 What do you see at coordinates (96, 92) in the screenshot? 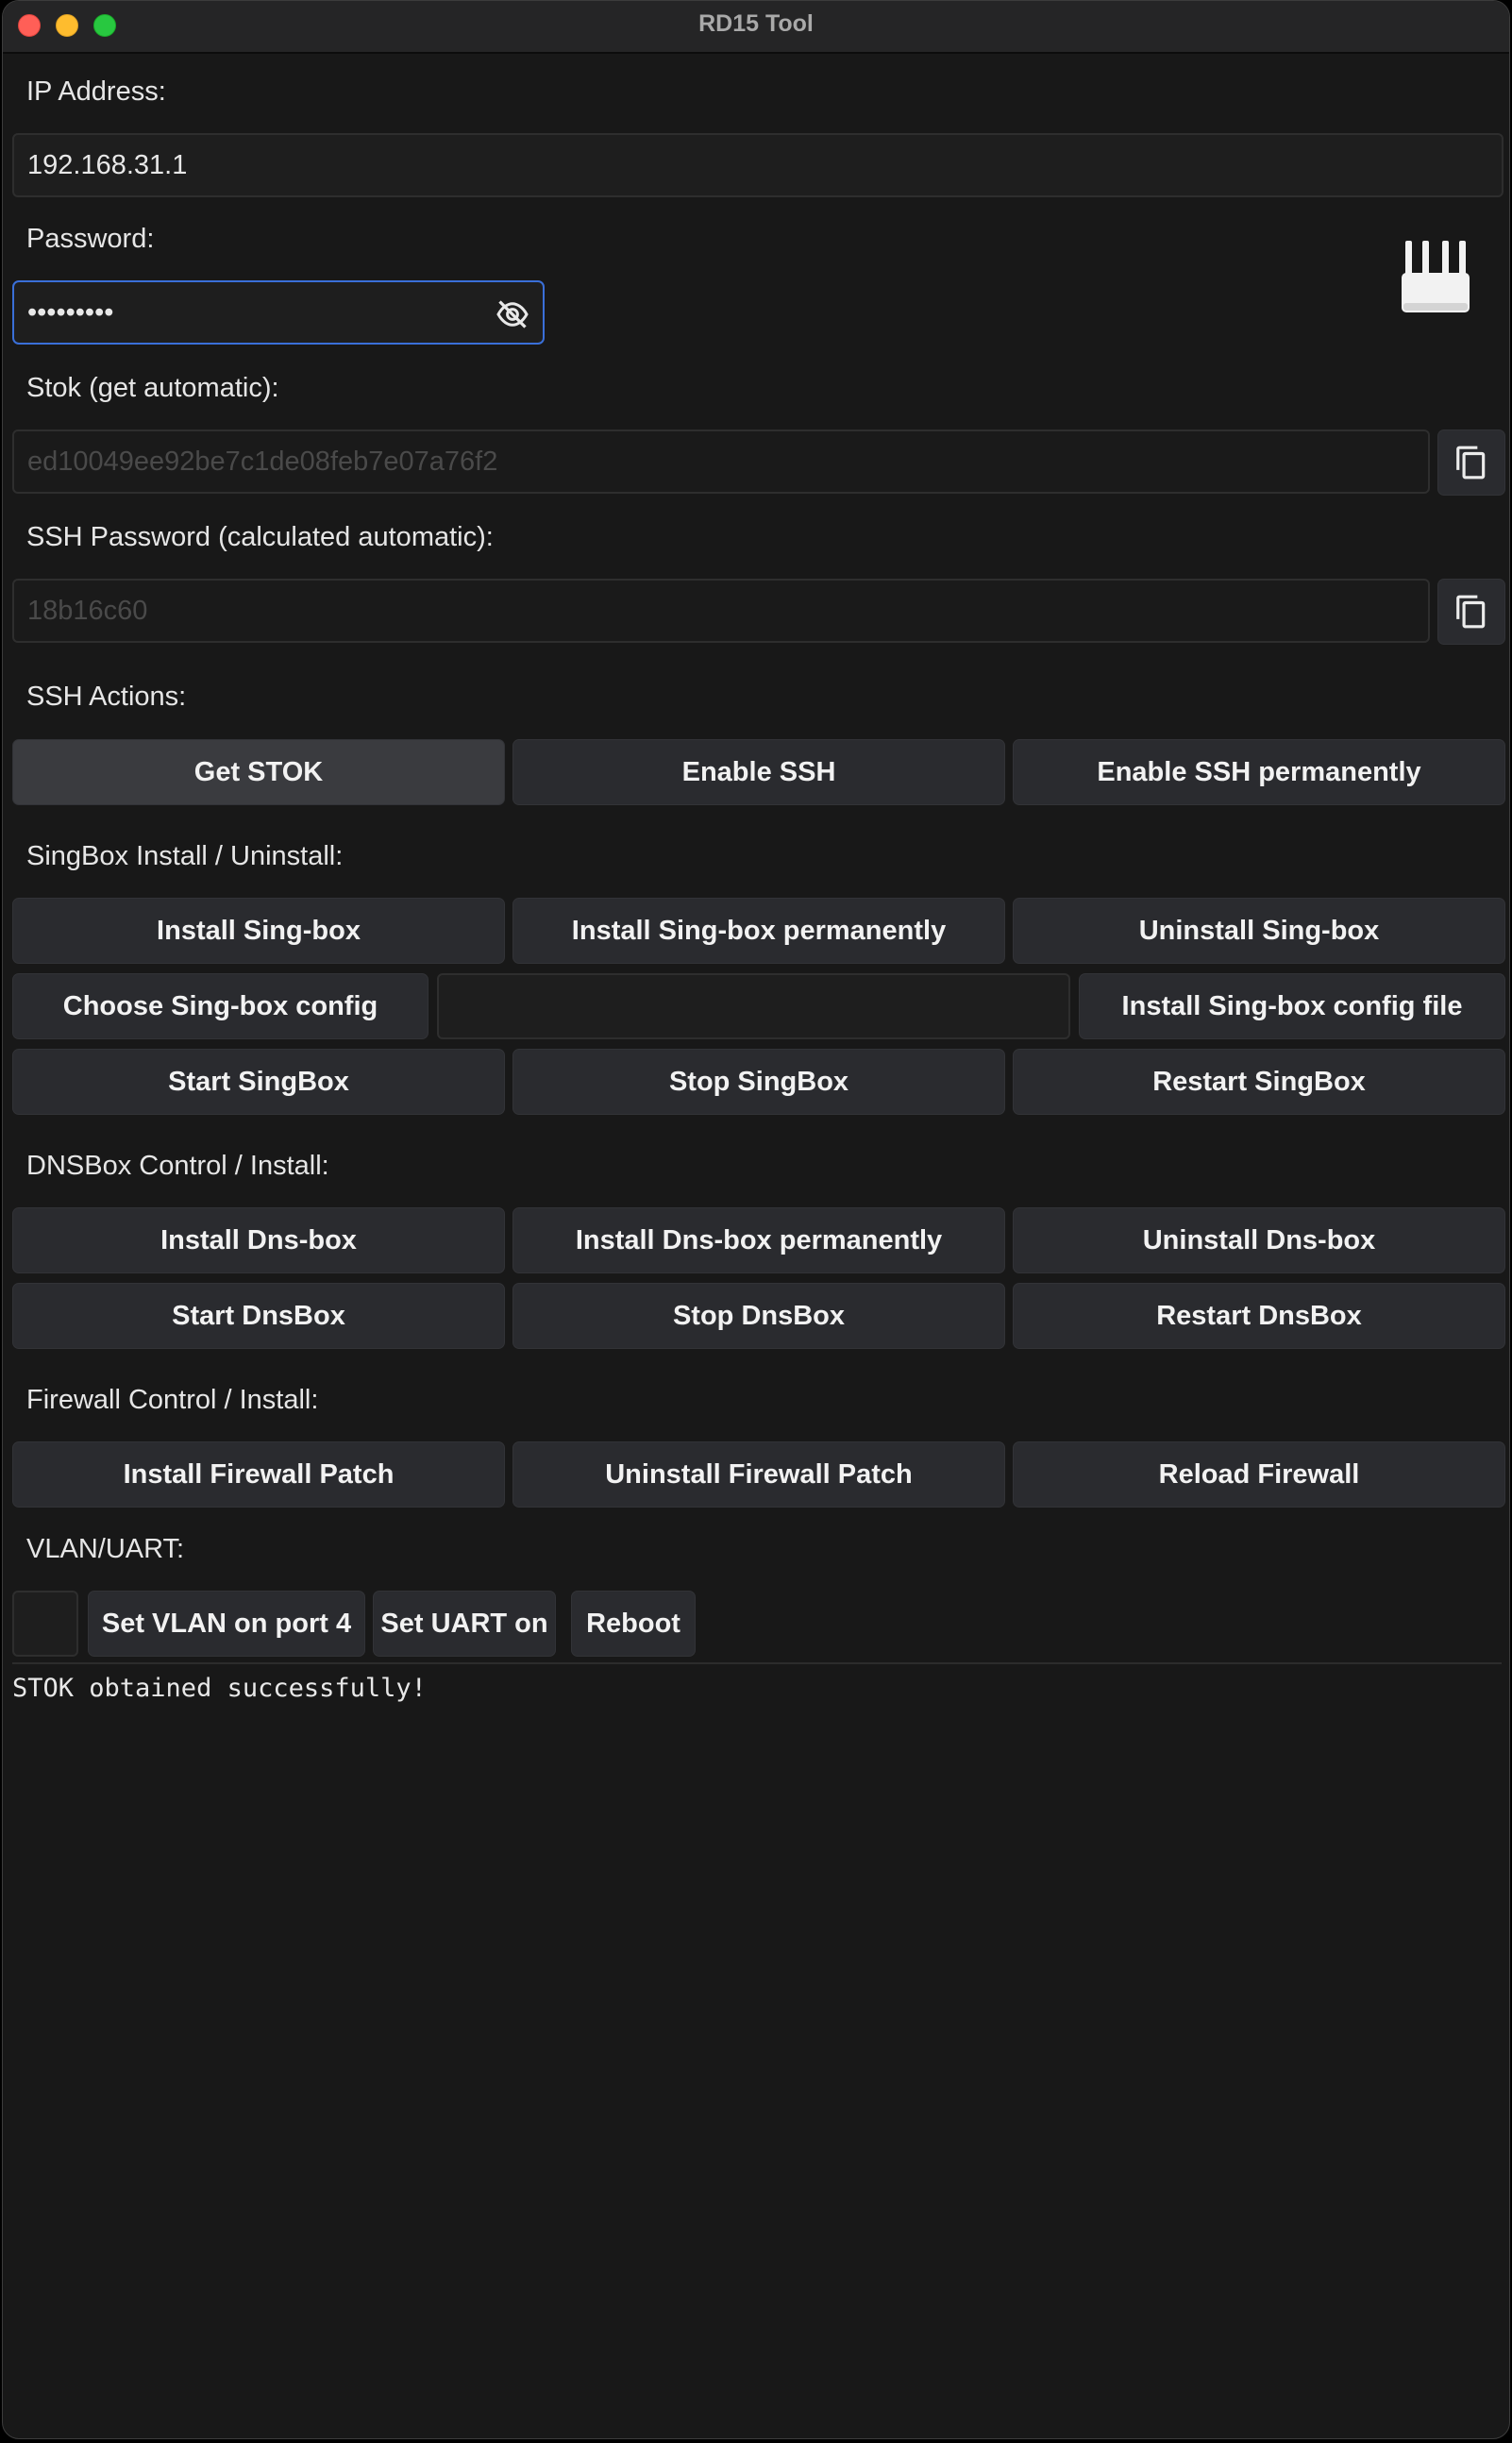
I see `ip-address-label: IP Address:` at bounding box center [96, 92].